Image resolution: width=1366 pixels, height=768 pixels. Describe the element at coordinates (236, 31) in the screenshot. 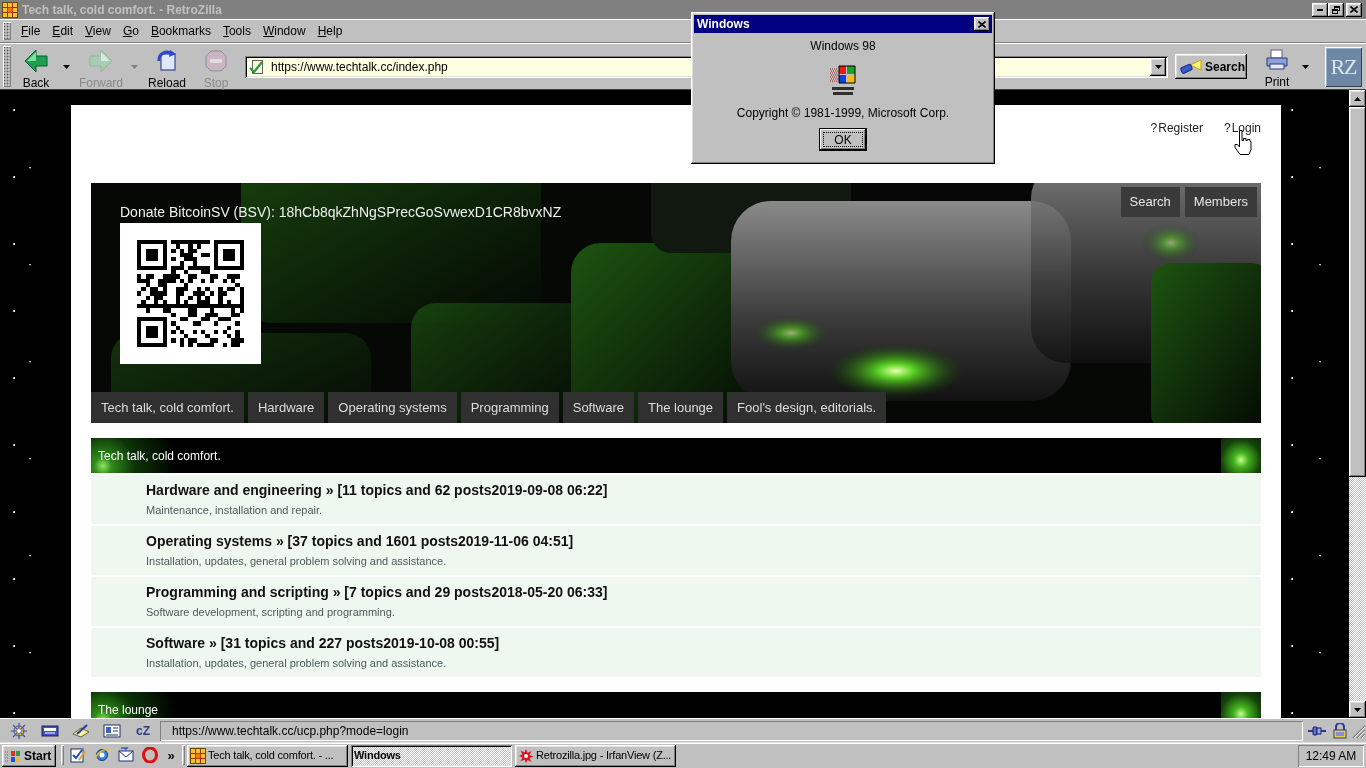

I see `menu-item: Tools` at that location.